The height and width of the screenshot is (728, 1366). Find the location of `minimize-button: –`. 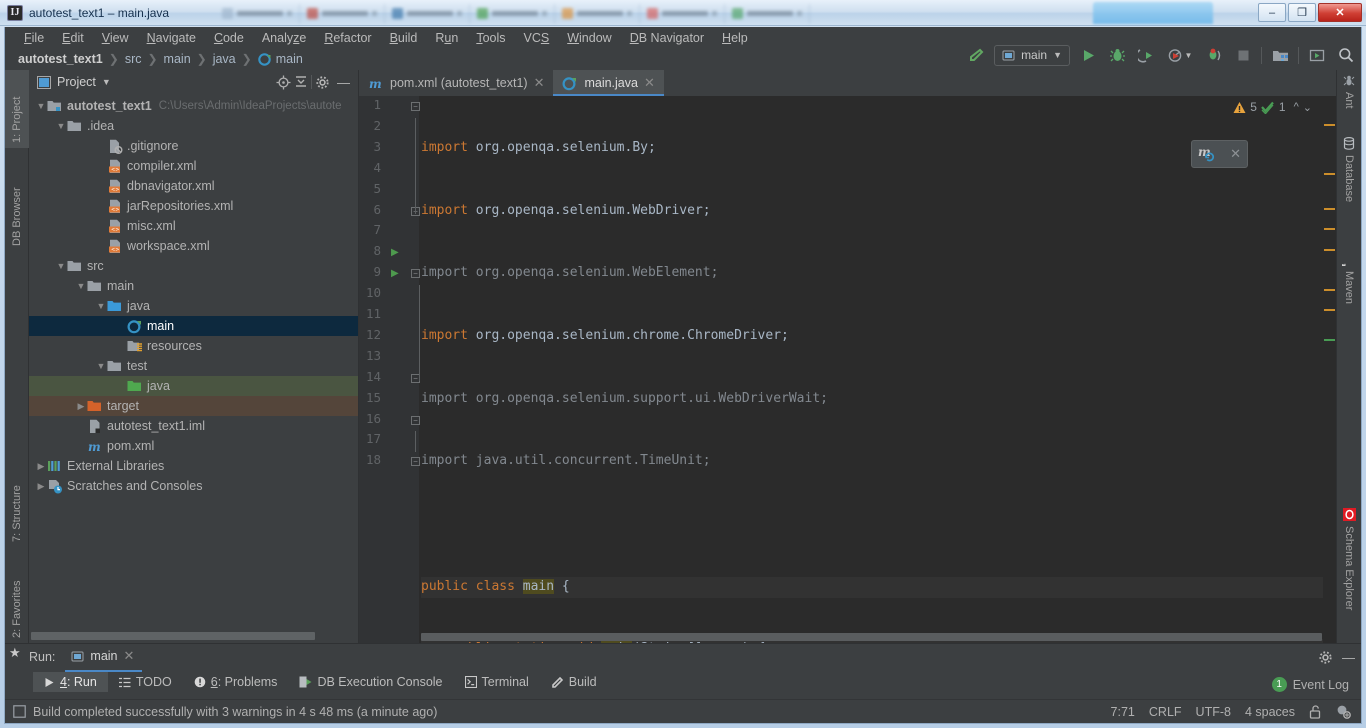

minimize-button: – is located at coordinates (1272, 12).